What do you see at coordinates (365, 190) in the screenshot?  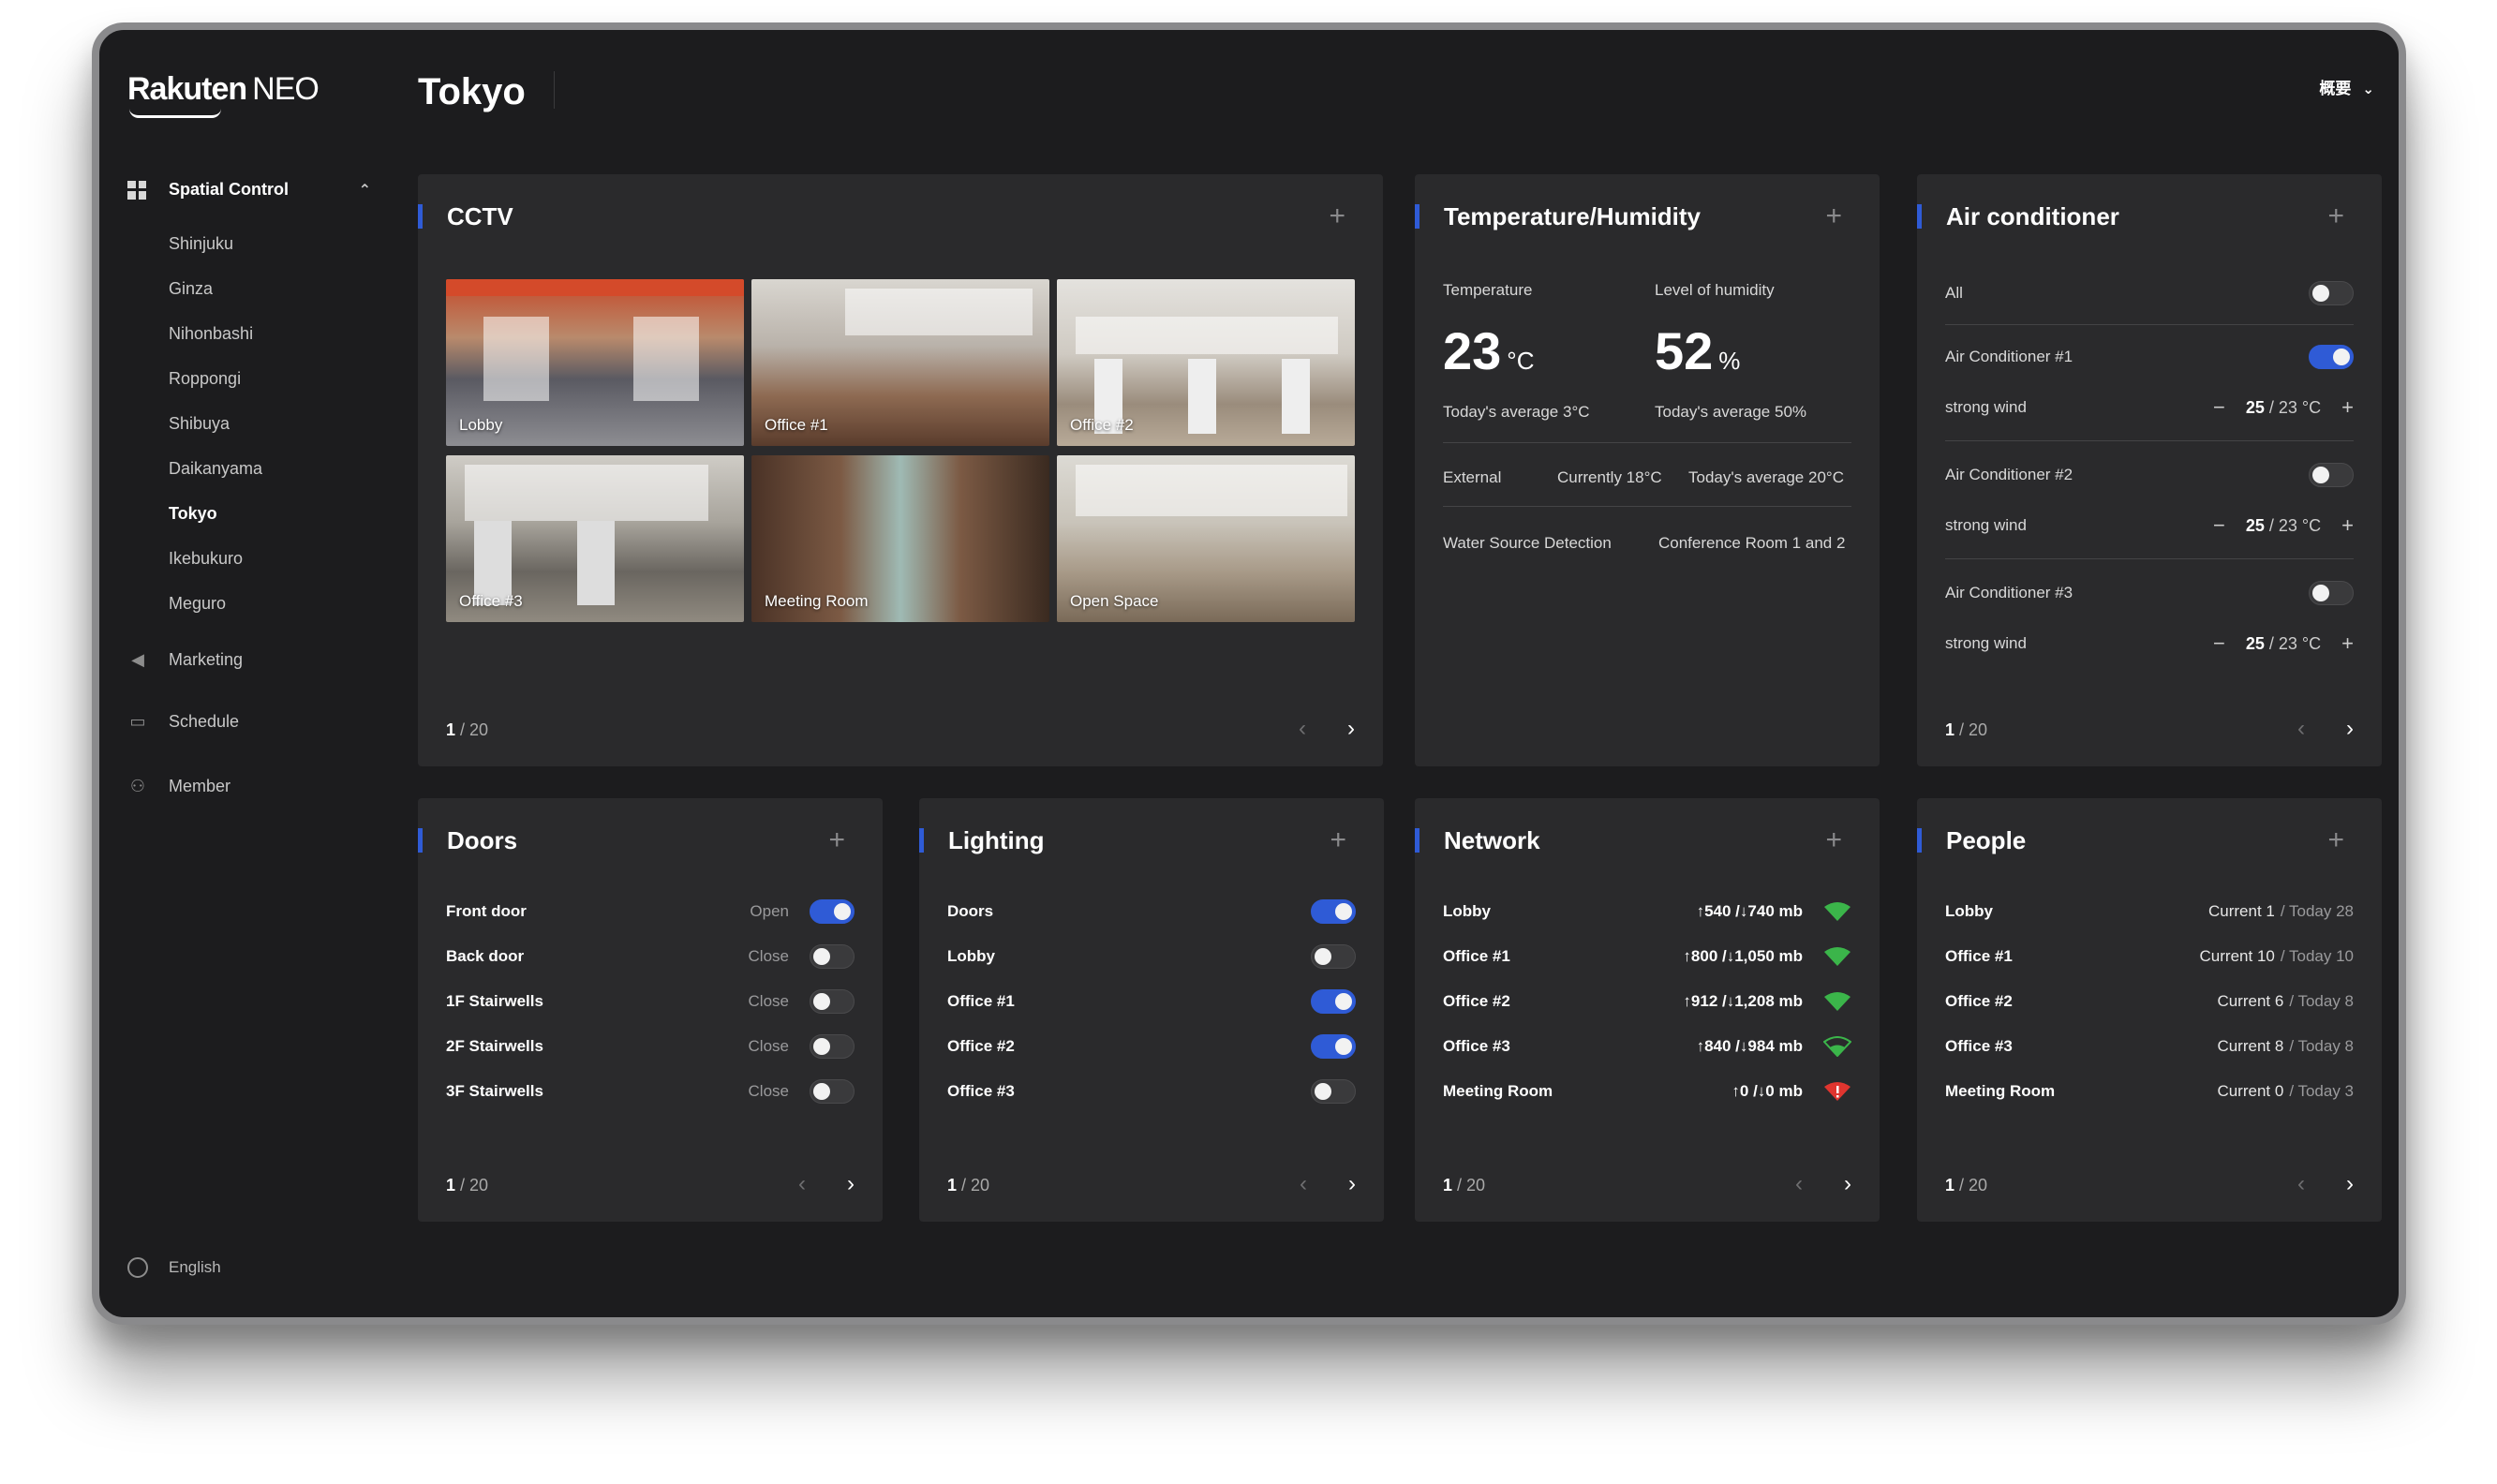 I see `chevron-up-icon: ⌃` at bounding box center [365, 190].